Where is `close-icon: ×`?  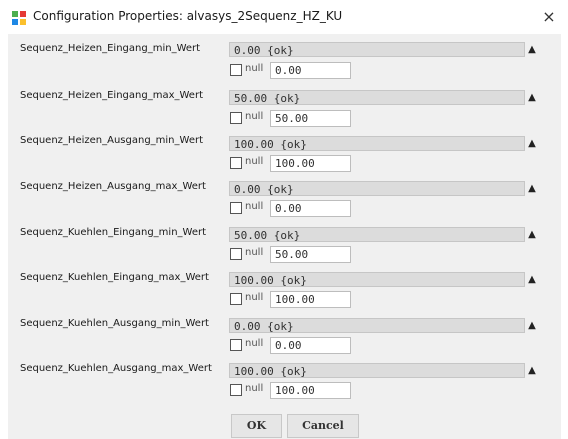 close-icon: × is located at coordinates (549, 16).